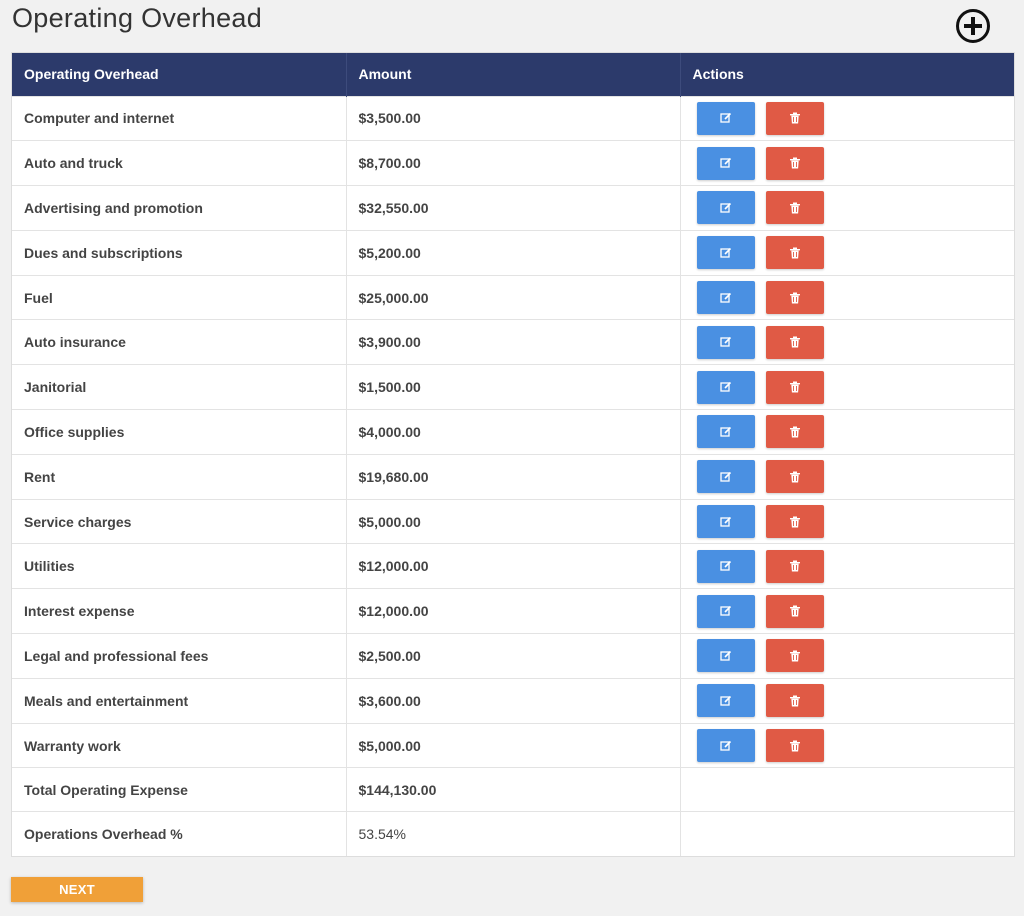 The image size is (1024, 916). What do you see at coordinates (179, 700) in the screenshot?
I see `row-name: Meals and entertainment` at bounding box center [179, 700].